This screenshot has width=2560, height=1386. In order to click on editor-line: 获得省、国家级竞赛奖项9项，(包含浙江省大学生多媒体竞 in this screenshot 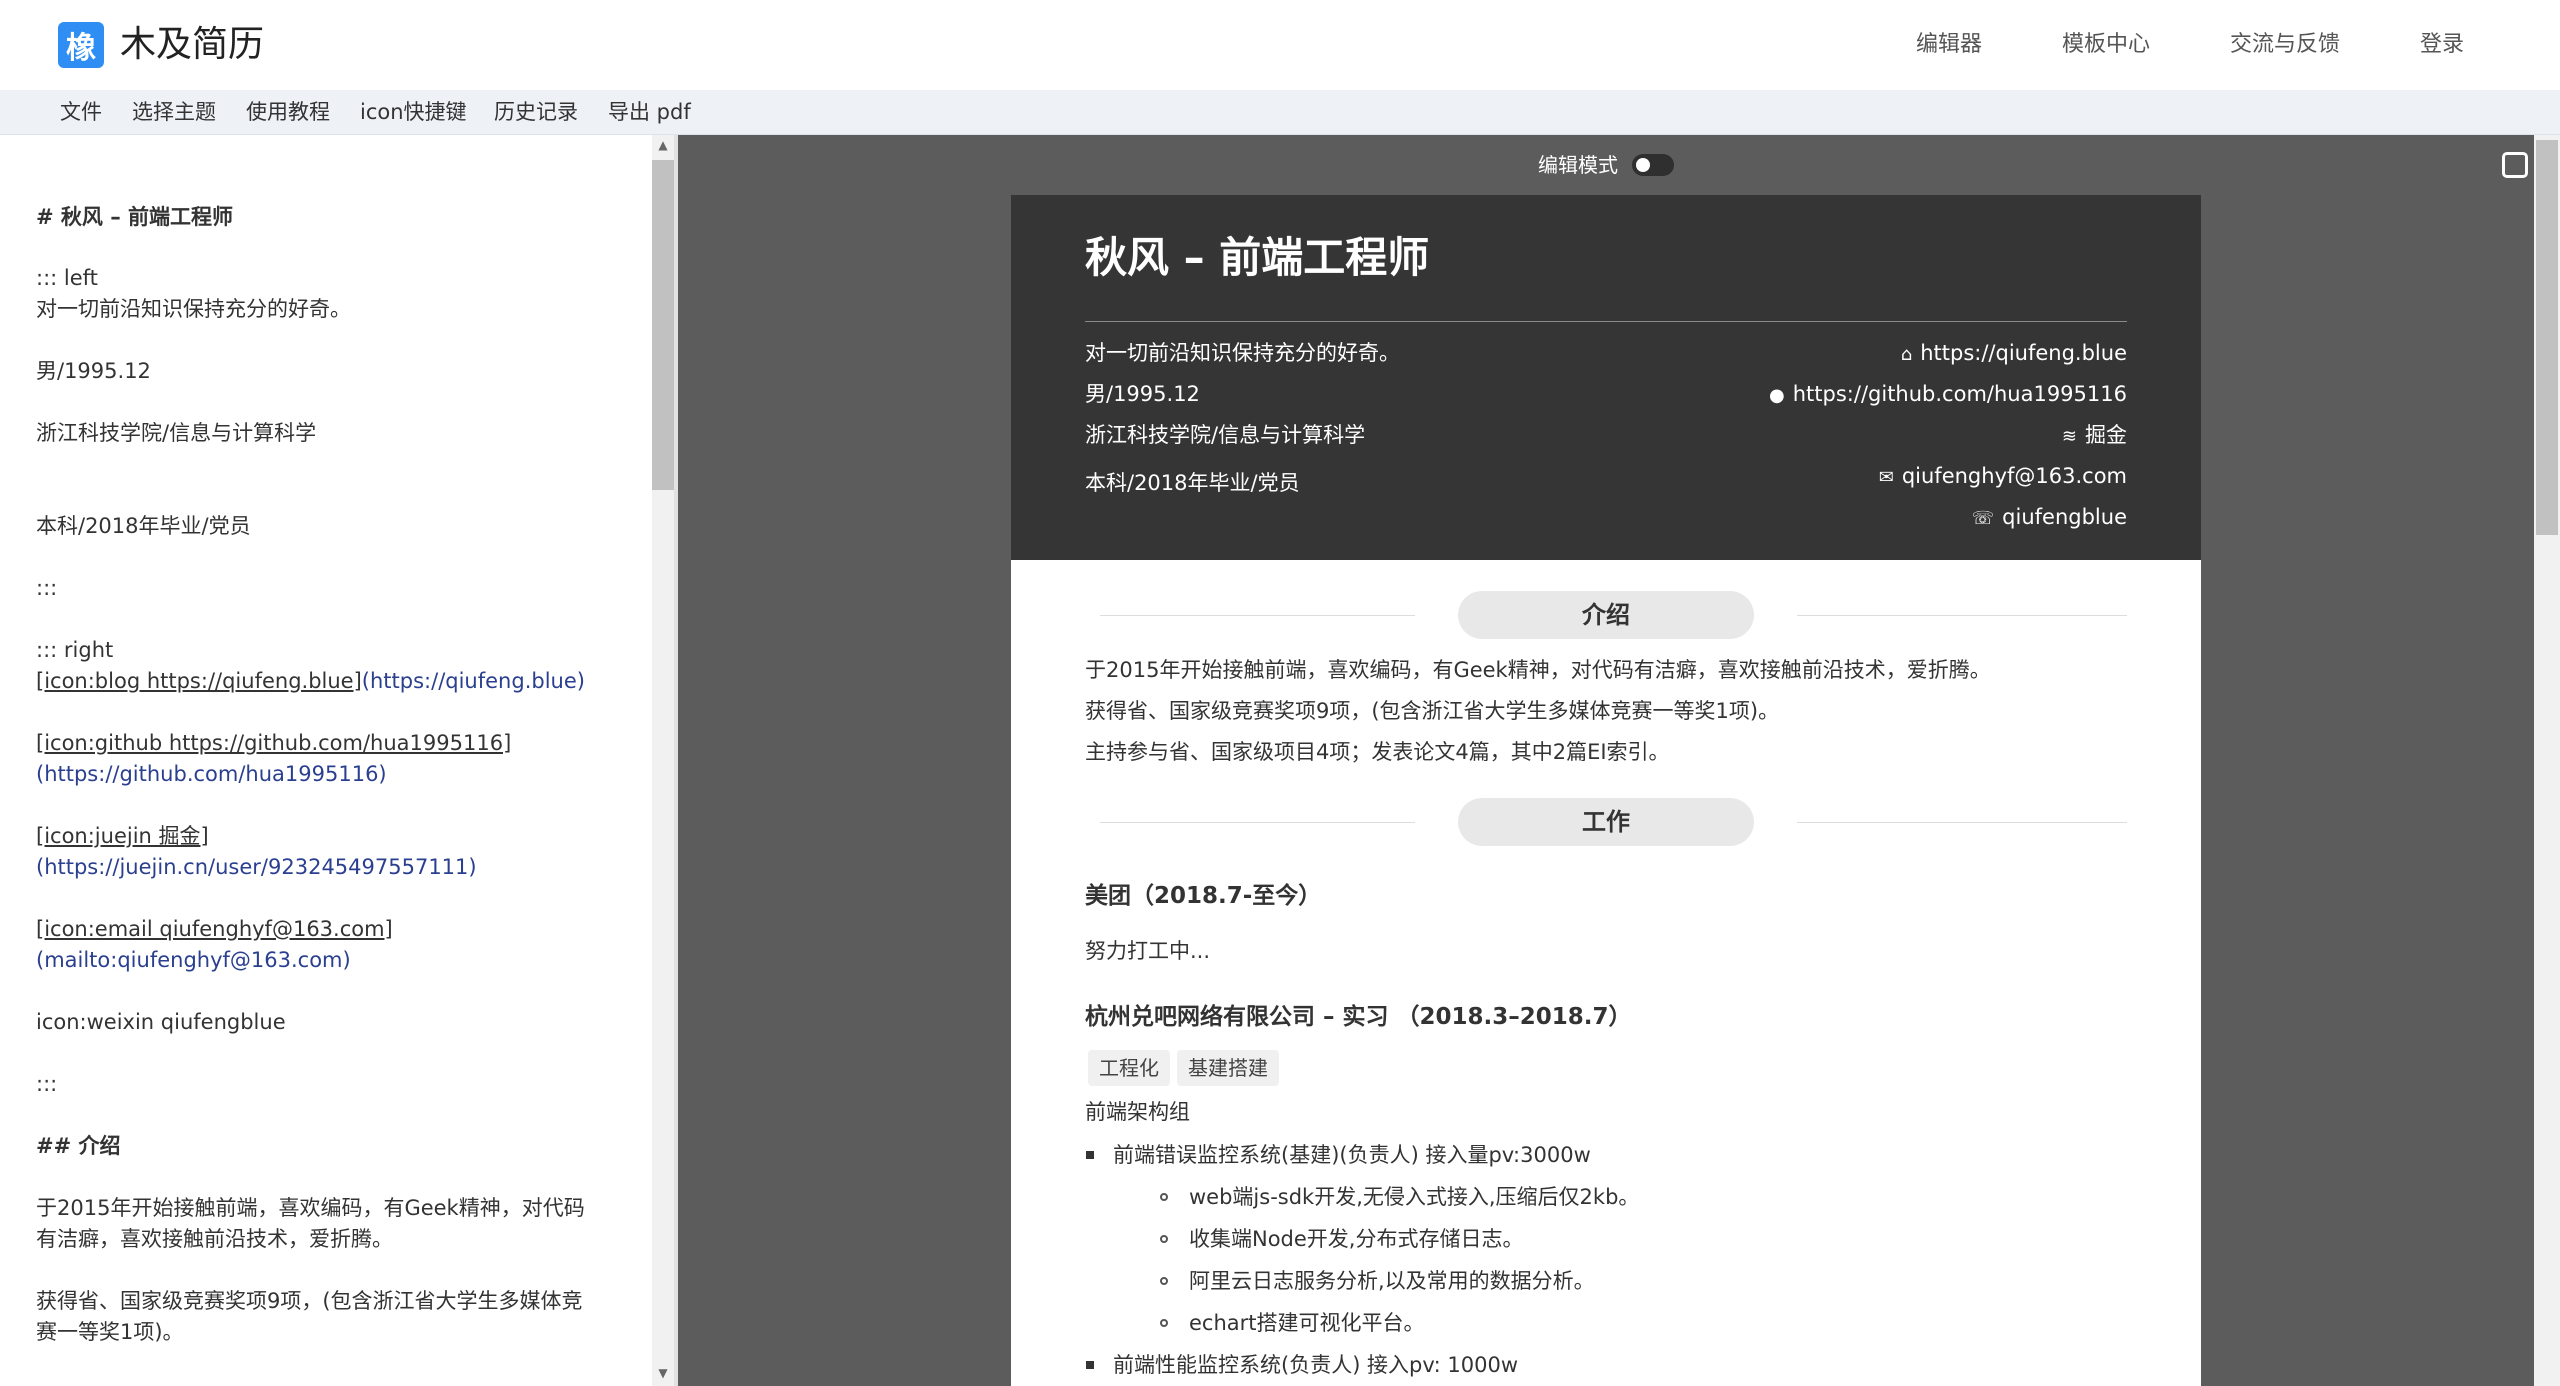, I will do `click(309, 1301)`.